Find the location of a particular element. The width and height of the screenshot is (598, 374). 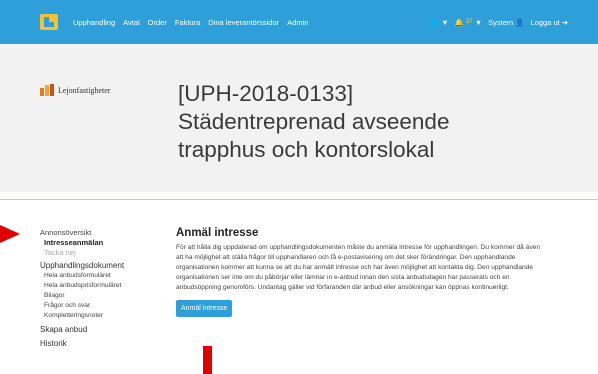

nav-link-upphandling: Upphandling is located at coordinates (94, 22).